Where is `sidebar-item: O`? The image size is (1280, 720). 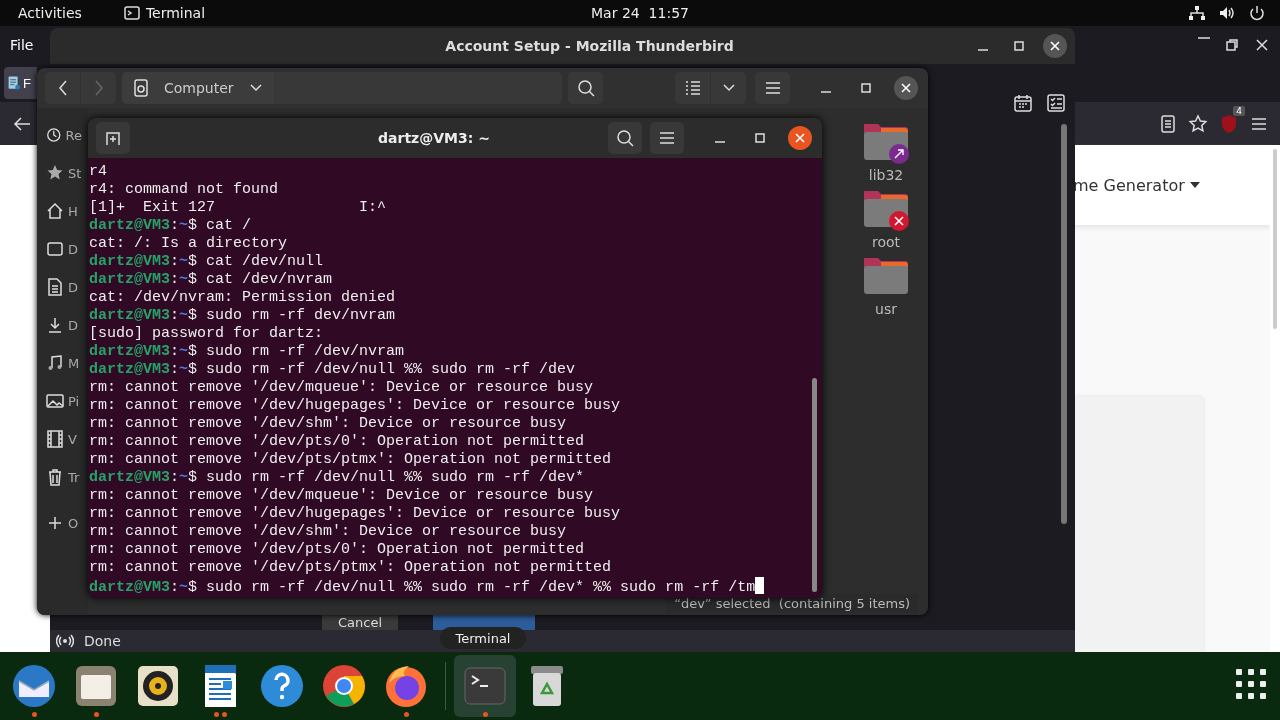
sidebar-item: O is located at coordinates (62, 523).